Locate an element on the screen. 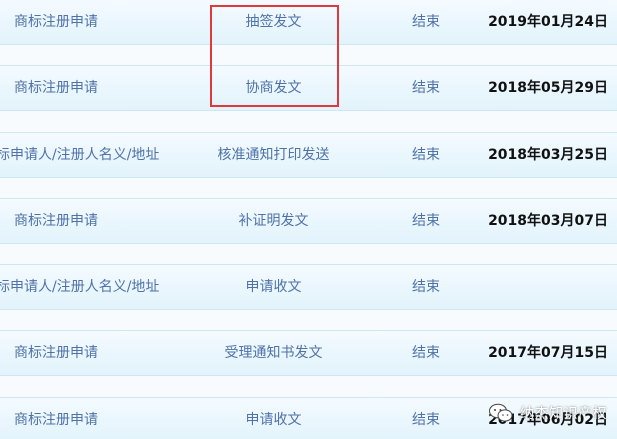 Image resolution: width=617 pixels, height=439 pixels. table-row: 商标注册申请 协商发文 结束 2018年05月29日 is located at coordinates (308, 88).